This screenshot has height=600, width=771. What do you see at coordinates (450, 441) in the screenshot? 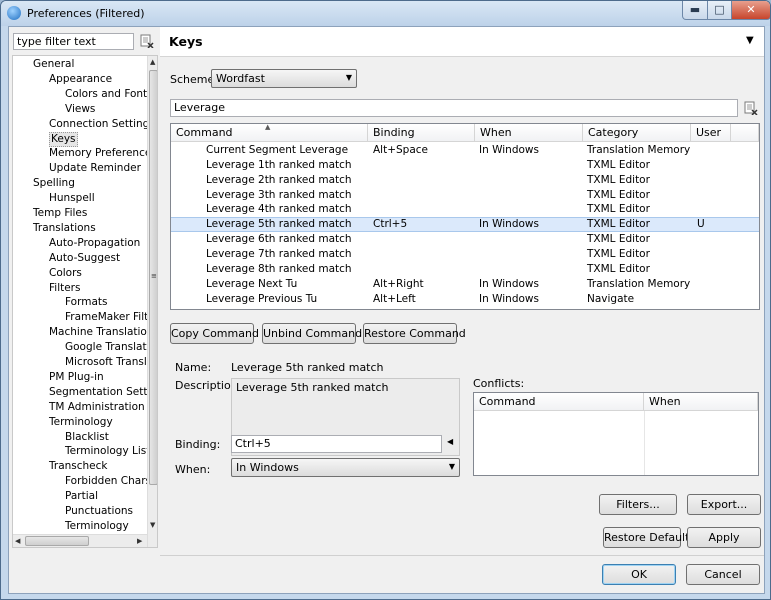
I see `binding-menu-icon: ◀` at bounding box center [450, 441].